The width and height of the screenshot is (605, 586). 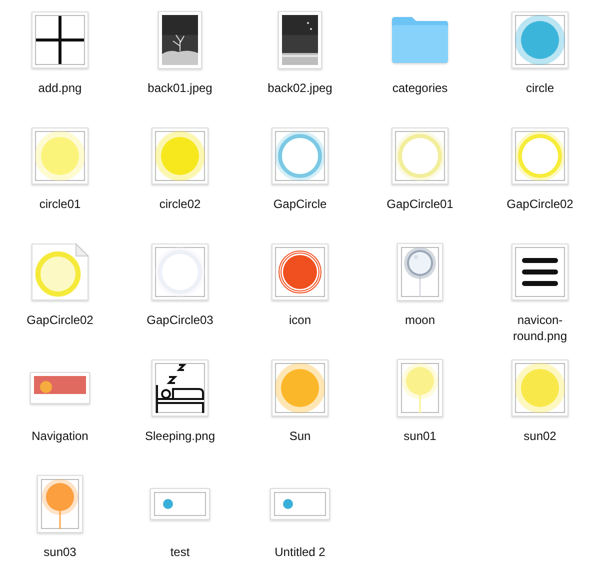 I want to click on file-name: circle02, so click(x=180, y=204).